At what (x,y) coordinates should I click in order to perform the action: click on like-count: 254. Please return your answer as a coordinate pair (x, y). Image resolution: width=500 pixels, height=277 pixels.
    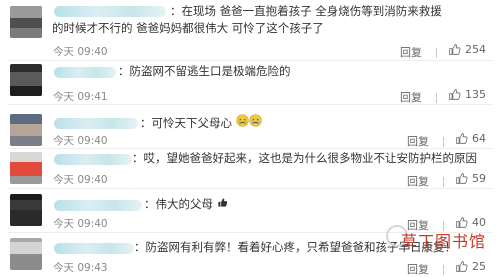
    Looking at the image, I should click on (475, 49).